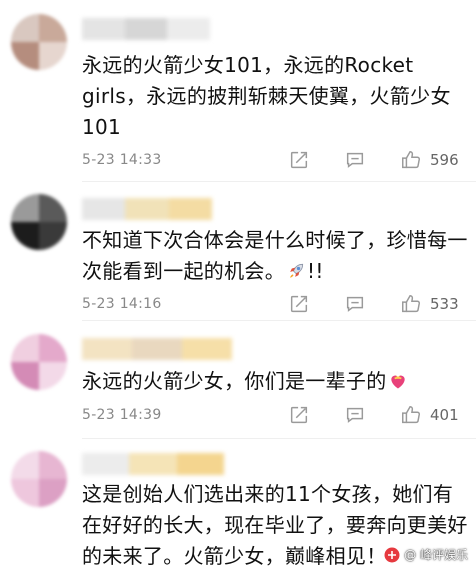 The image size is (476, 573). I want to click on comment-time: 5-23 14:16, so click(122, 304).